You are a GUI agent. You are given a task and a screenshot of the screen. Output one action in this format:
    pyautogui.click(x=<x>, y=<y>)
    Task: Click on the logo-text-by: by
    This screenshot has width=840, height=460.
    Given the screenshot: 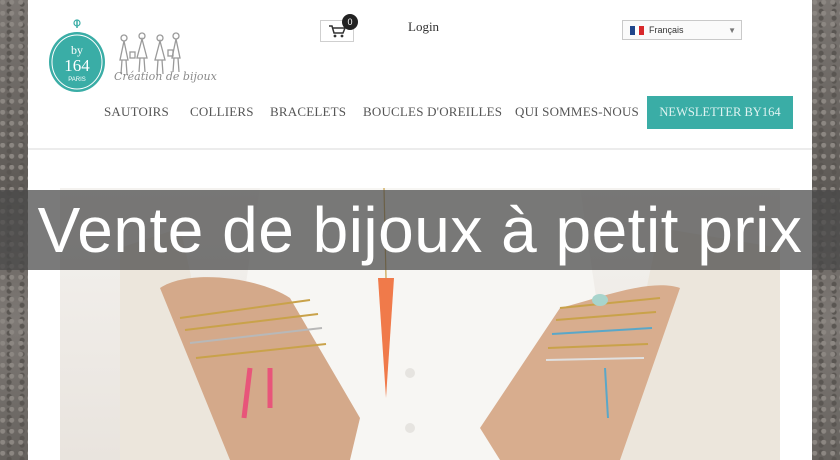 What is the action you would take?
    pyautogui.click(x=77, y=50)
    